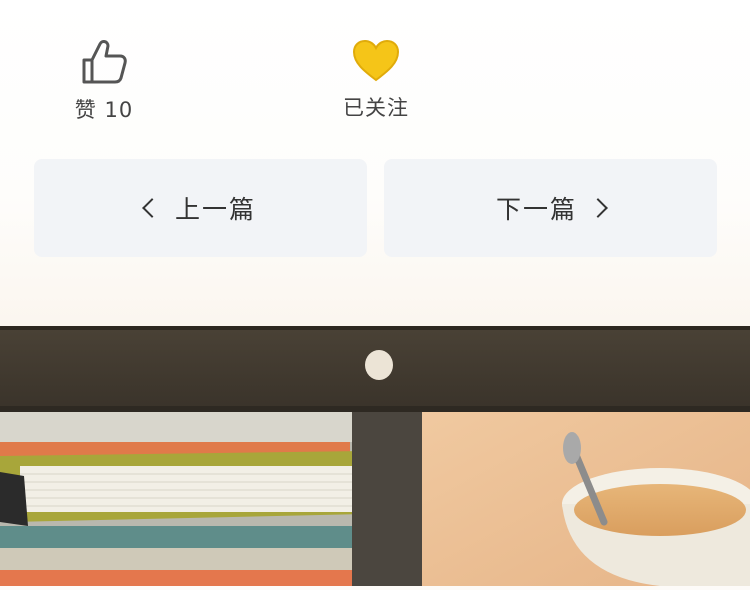 The image size is (750, 590). What do you see at coordinates (215, 209) in the screenshot?
I see `previous-chapter-label: 上一篇` at bounding box center [215, 209].